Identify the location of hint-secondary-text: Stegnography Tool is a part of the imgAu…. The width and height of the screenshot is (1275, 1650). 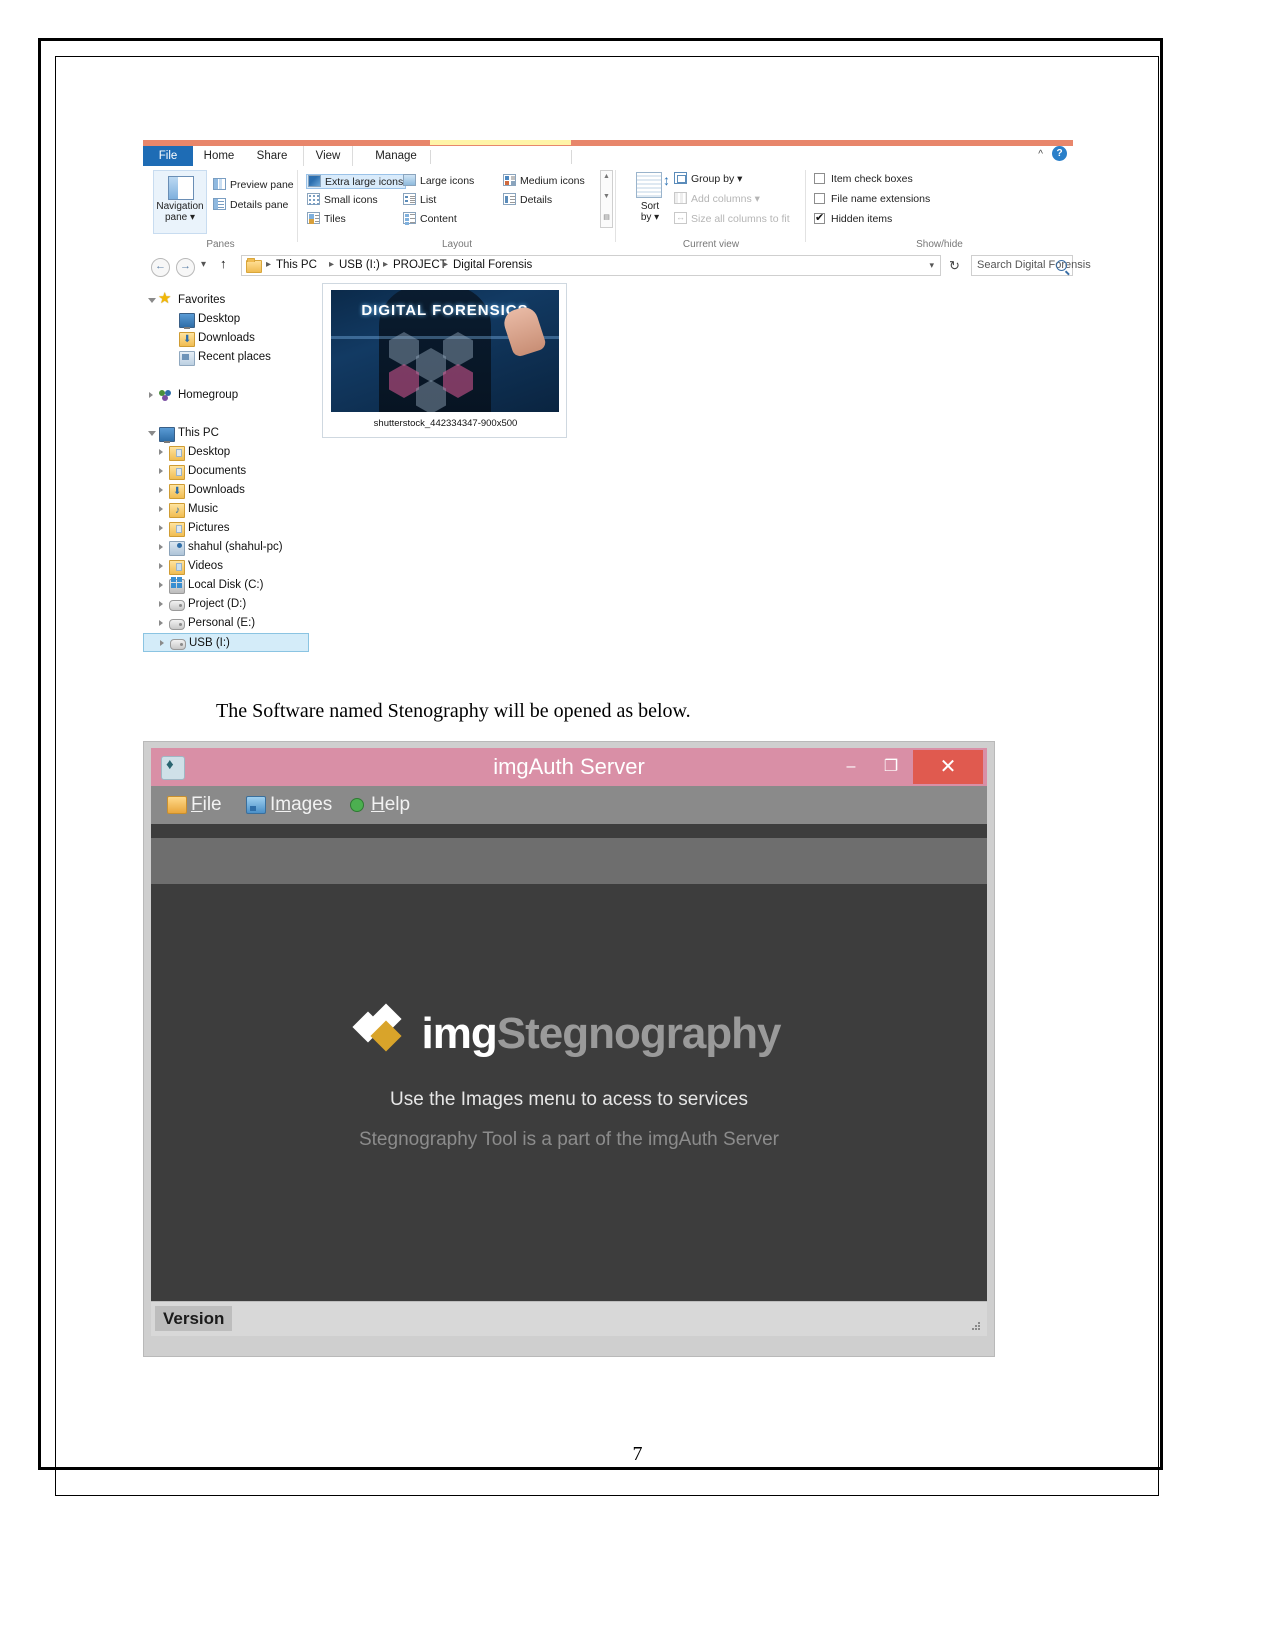
(568, 1139).